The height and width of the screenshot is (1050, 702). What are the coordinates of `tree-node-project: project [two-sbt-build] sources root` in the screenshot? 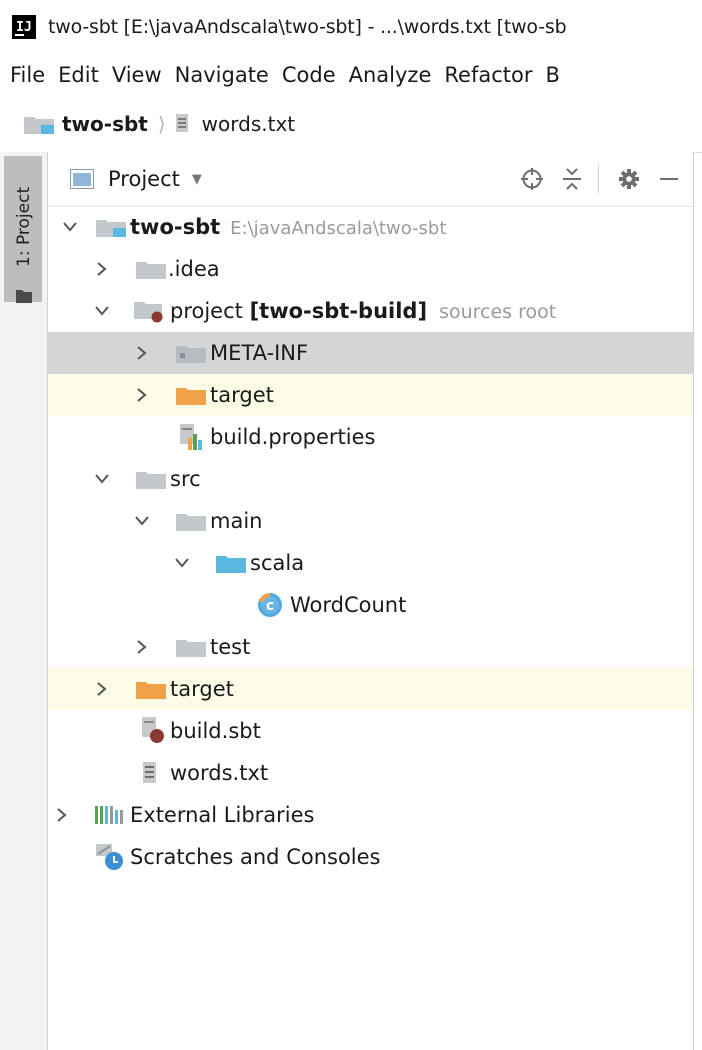 It's located at (370, 311).